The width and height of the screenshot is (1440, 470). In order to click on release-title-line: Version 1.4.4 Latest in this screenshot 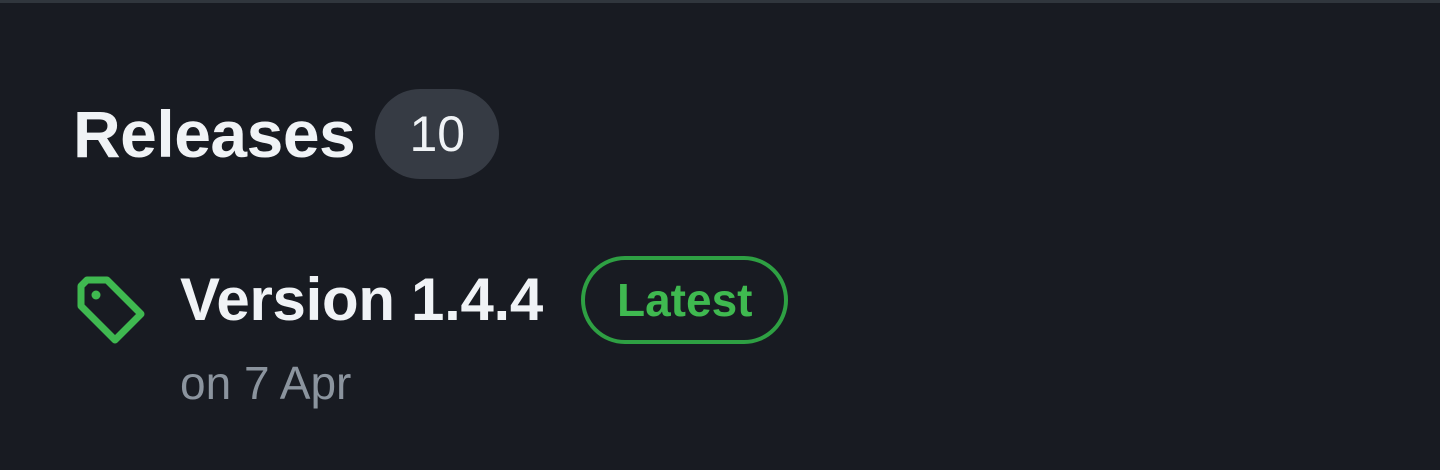, I will do `click(484, 300)`.